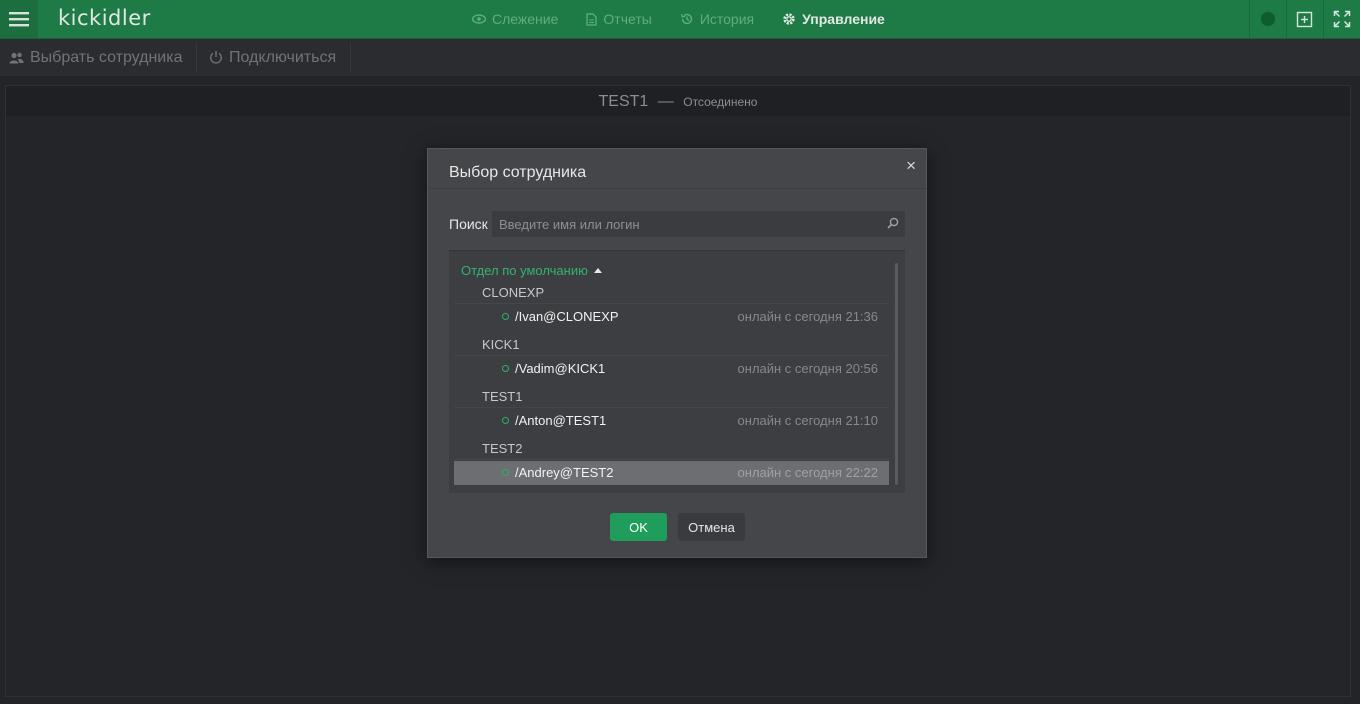  What do you see at coordinates (597, 270) in the screenshot?
I see `caret-up-icon` at bounding box center [597, 270].